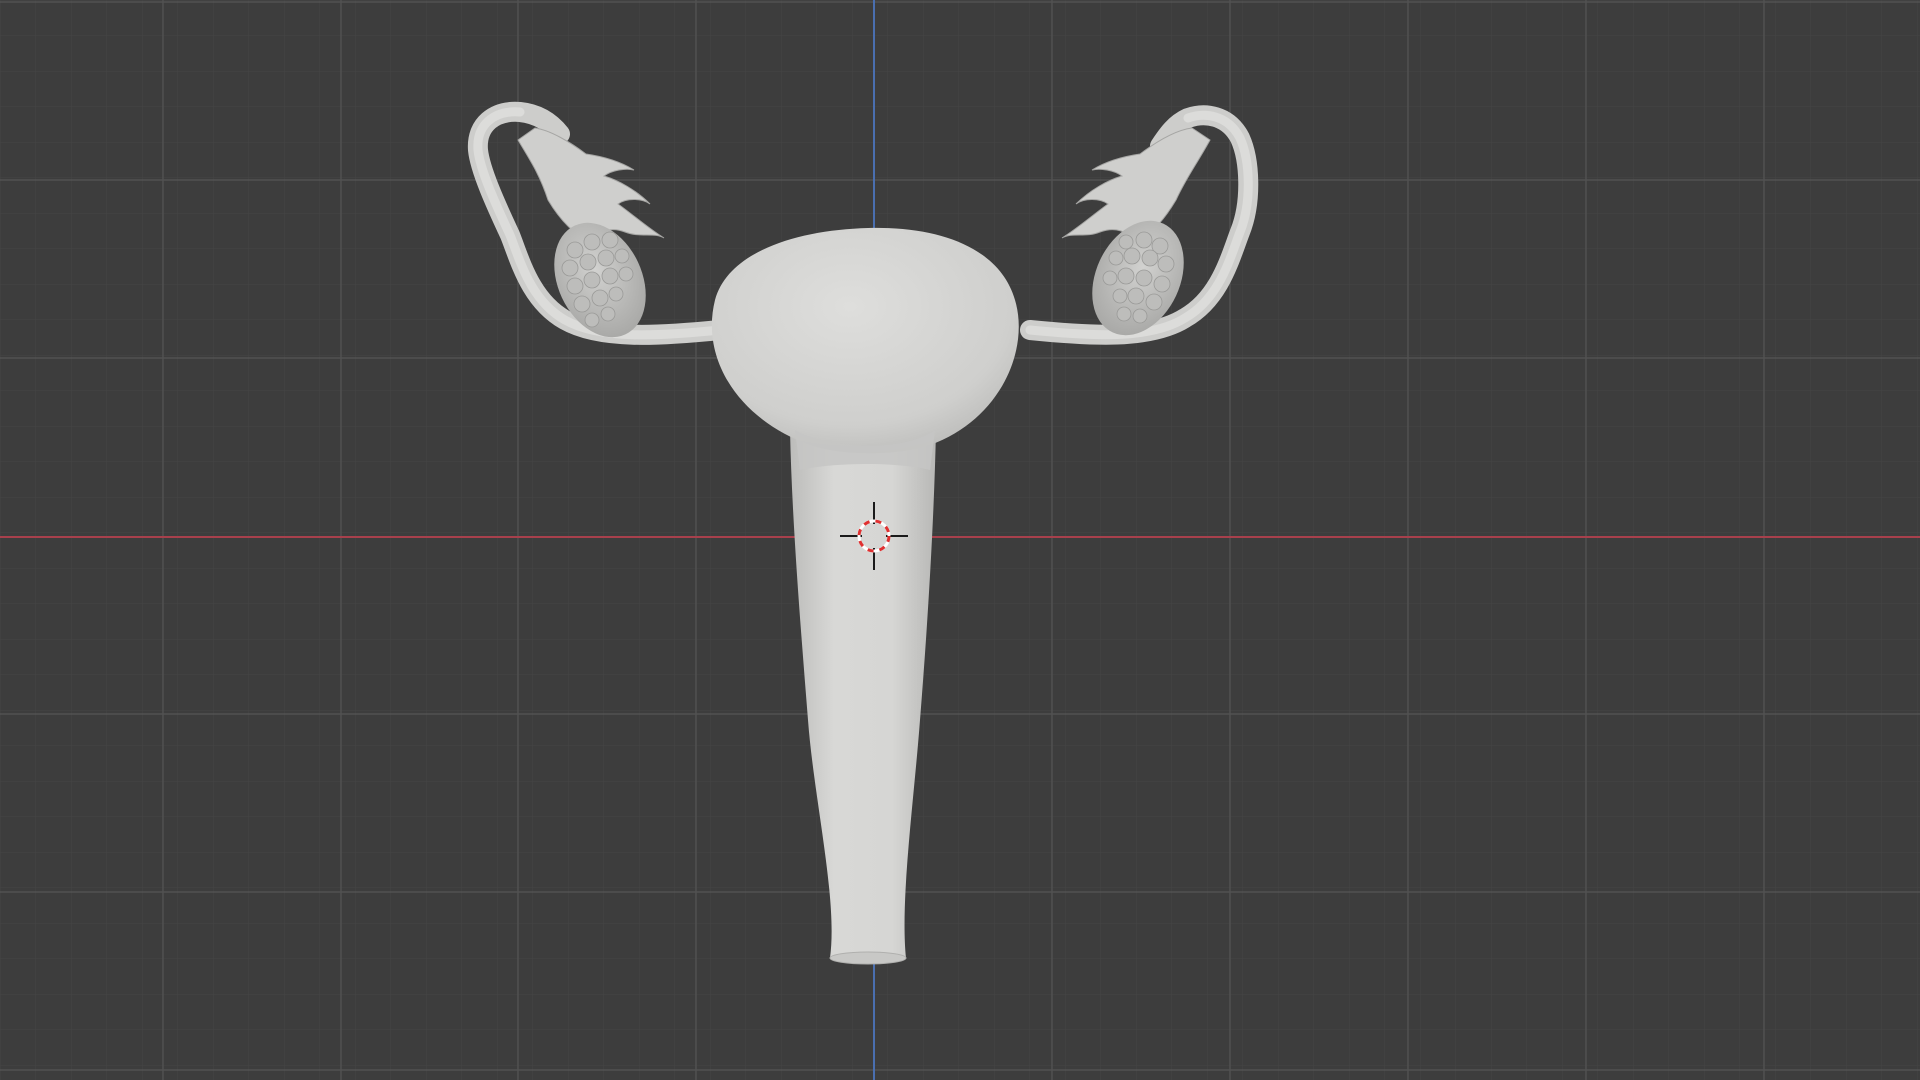 This screenshot has height=1080, width=1920. I want to click on canal-opening, so click(868, 958).